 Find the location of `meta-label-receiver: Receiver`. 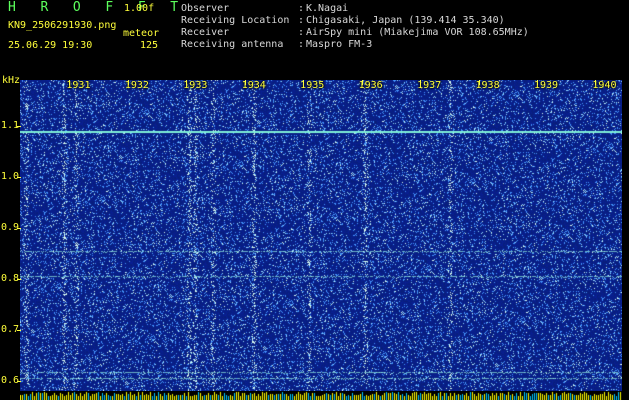

meta-label-receiver: Receiver is located at coordinates (205, 32).